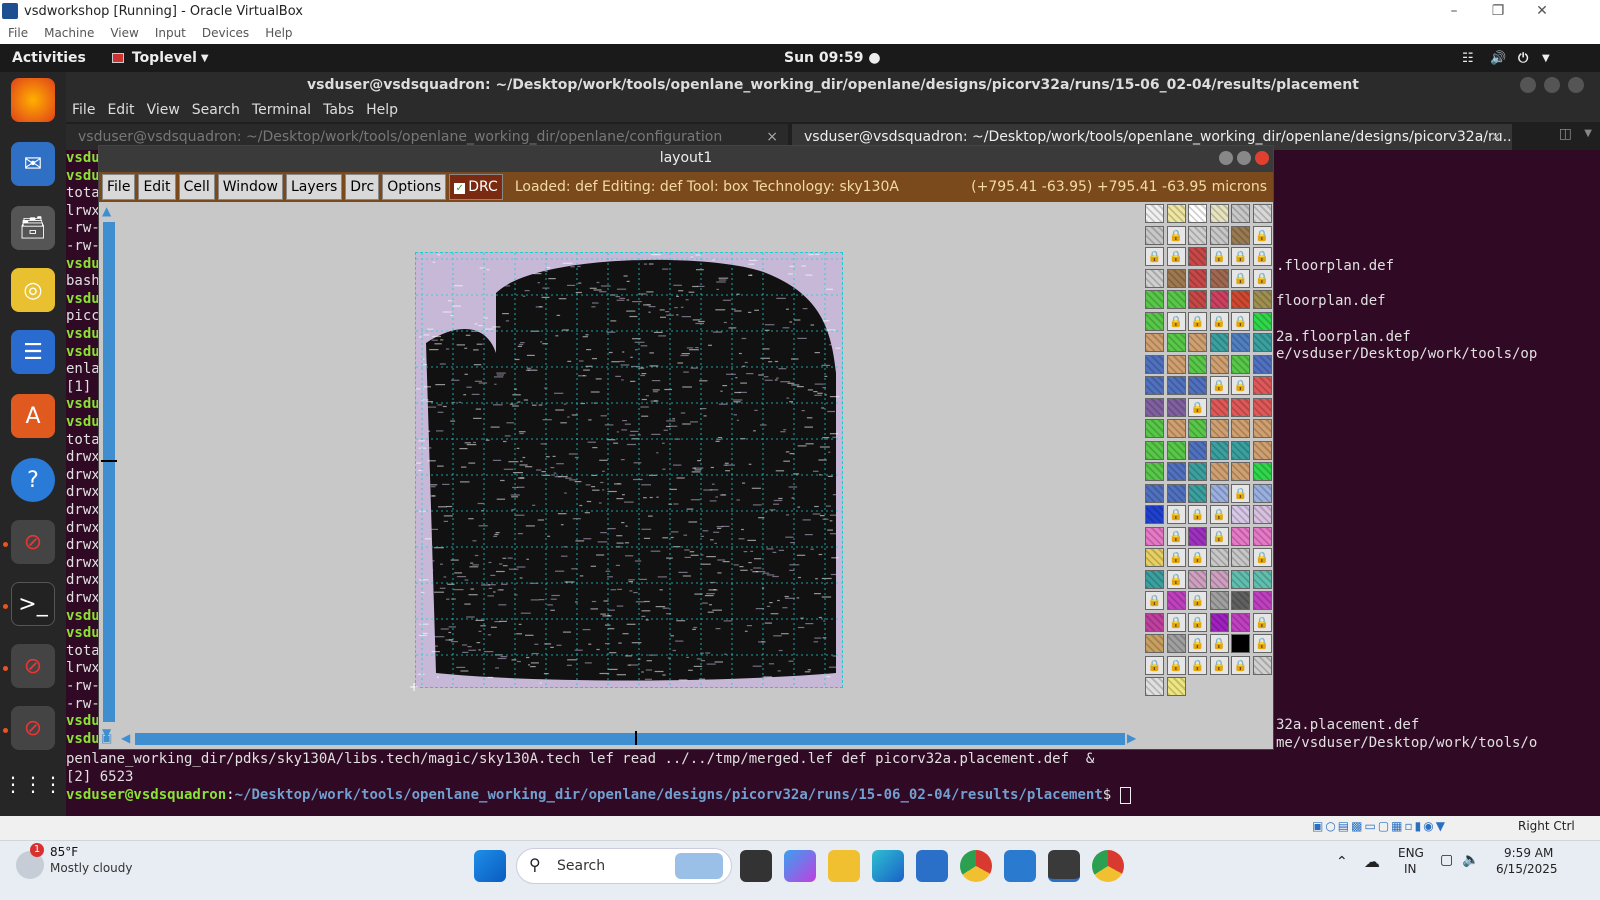 The width and height of the screenshot is (1600, 900). Describe the element at coordinates (119, 187) in the screenshot. I see `magic-menu-file: File` at that location.